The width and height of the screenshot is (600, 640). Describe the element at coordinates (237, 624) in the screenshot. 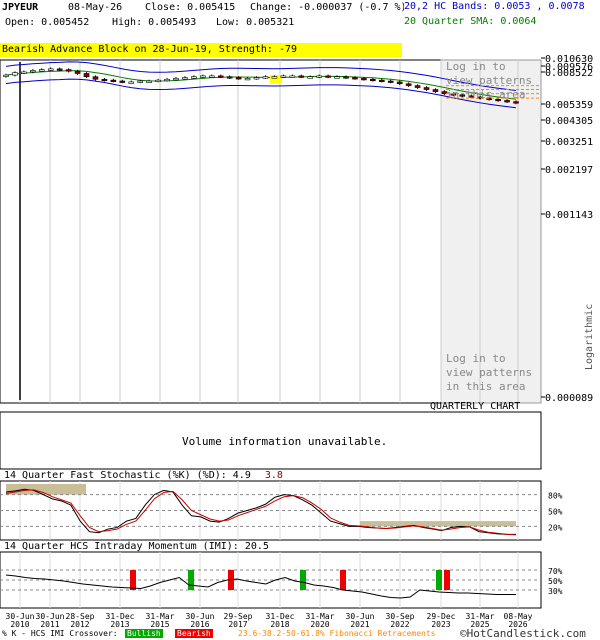

I see `x-tick-year: 2017` at that location.